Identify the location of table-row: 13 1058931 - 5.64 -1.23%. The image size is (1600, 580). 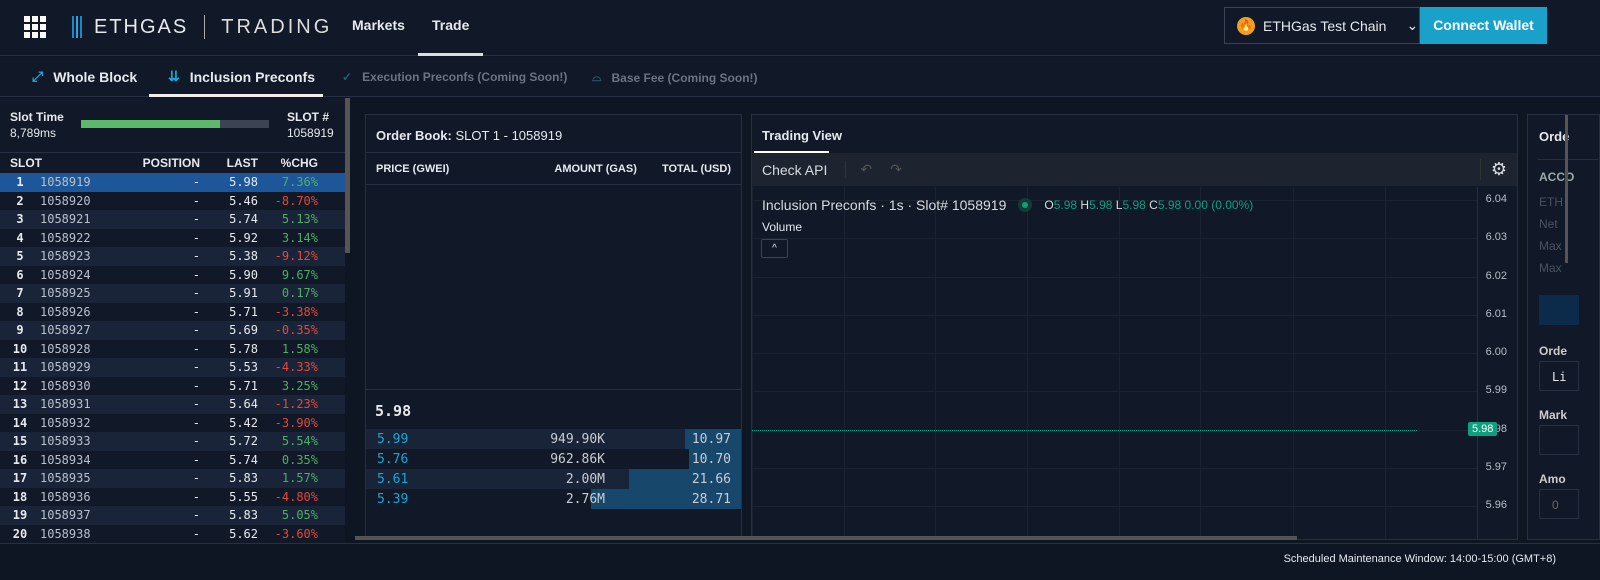
(172, 404).